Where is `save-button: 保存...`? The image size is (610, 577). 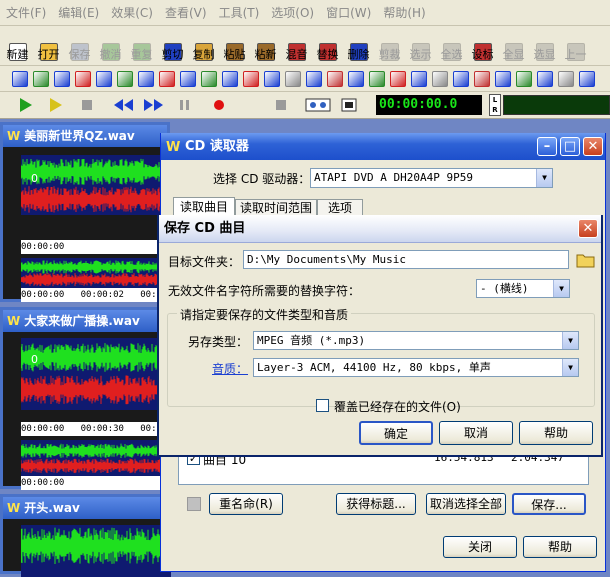 save-button: 保存... is located at coordinates (549, 504).